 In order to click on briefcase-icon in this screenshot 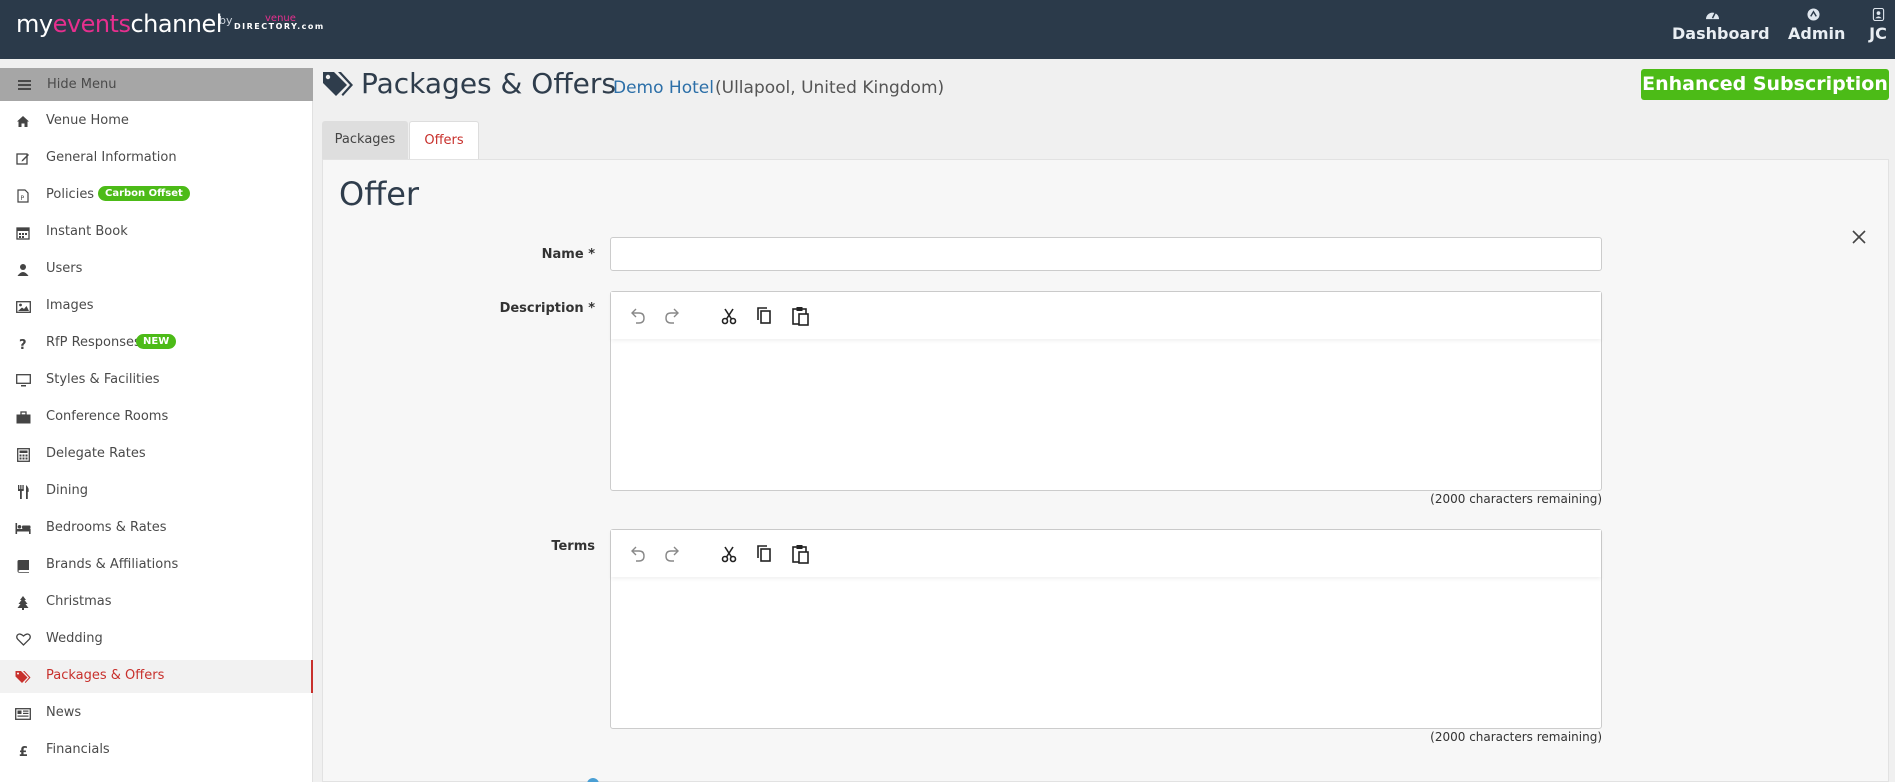, I will do `click(23, 417)`.